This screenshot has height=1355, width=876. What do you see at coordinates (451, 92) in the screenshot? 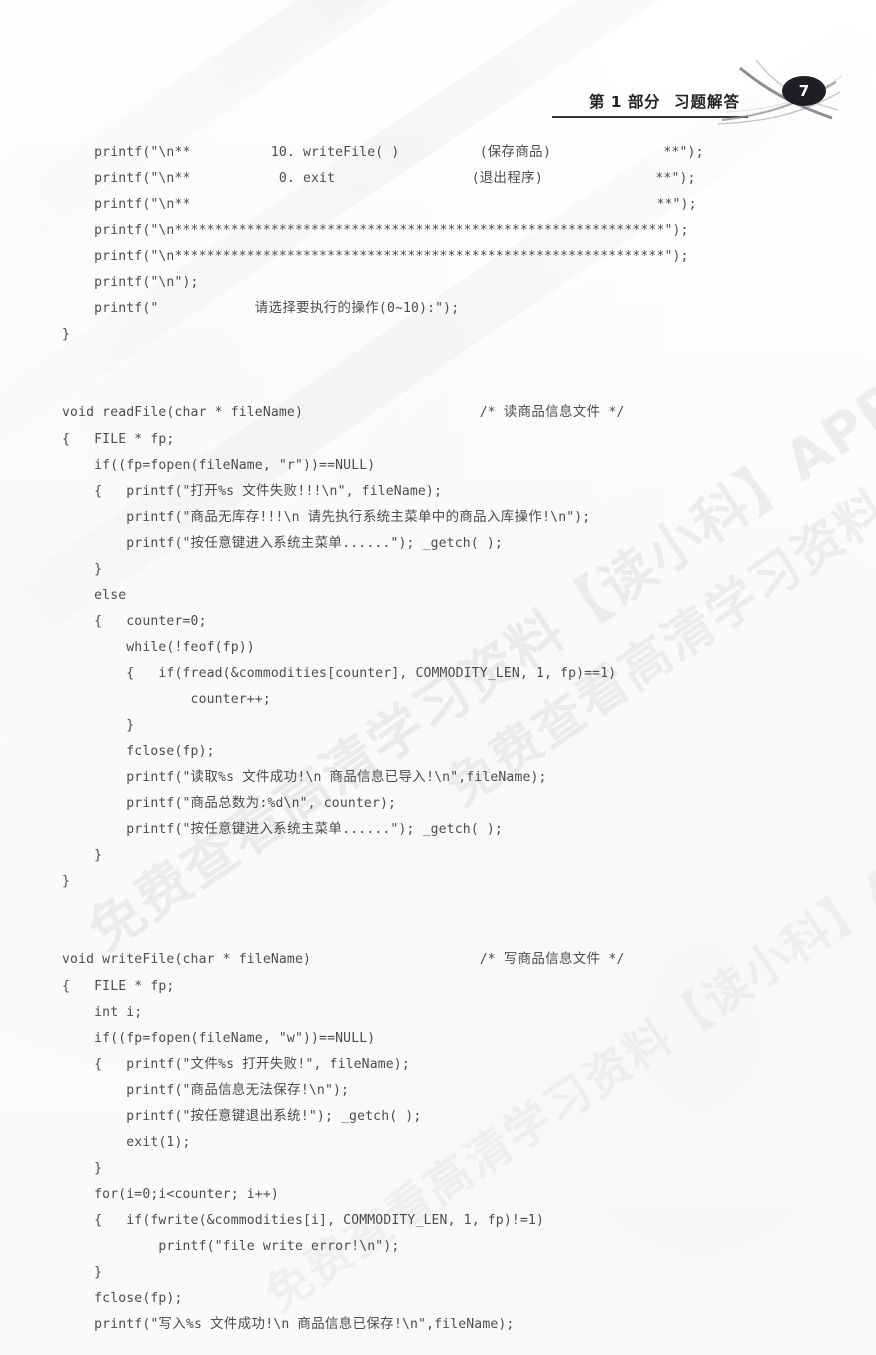
I see `page-header: 第 1 部分 习题解答 7` at bounding box center [451, 92].